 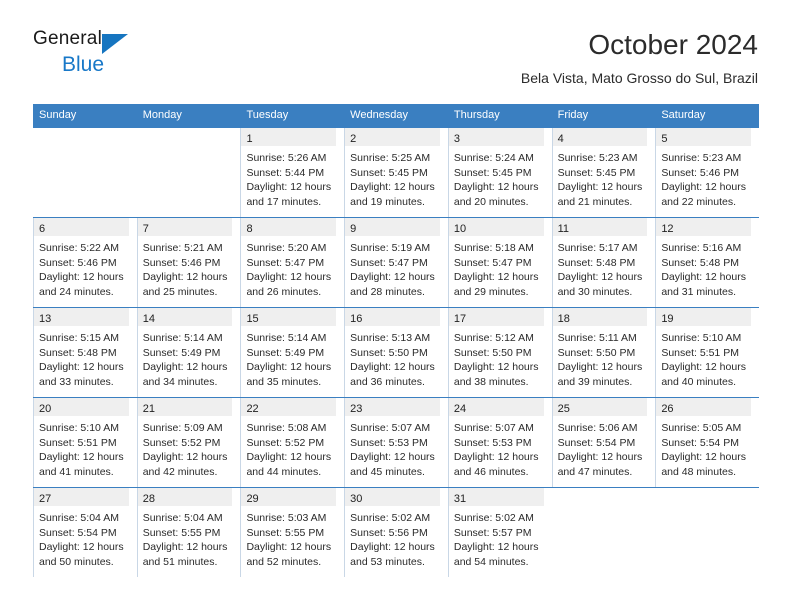 What do you see at coordinates (249, 139) in the screenshot?
I see `day-number: 1` at bounding box center [249, 139].